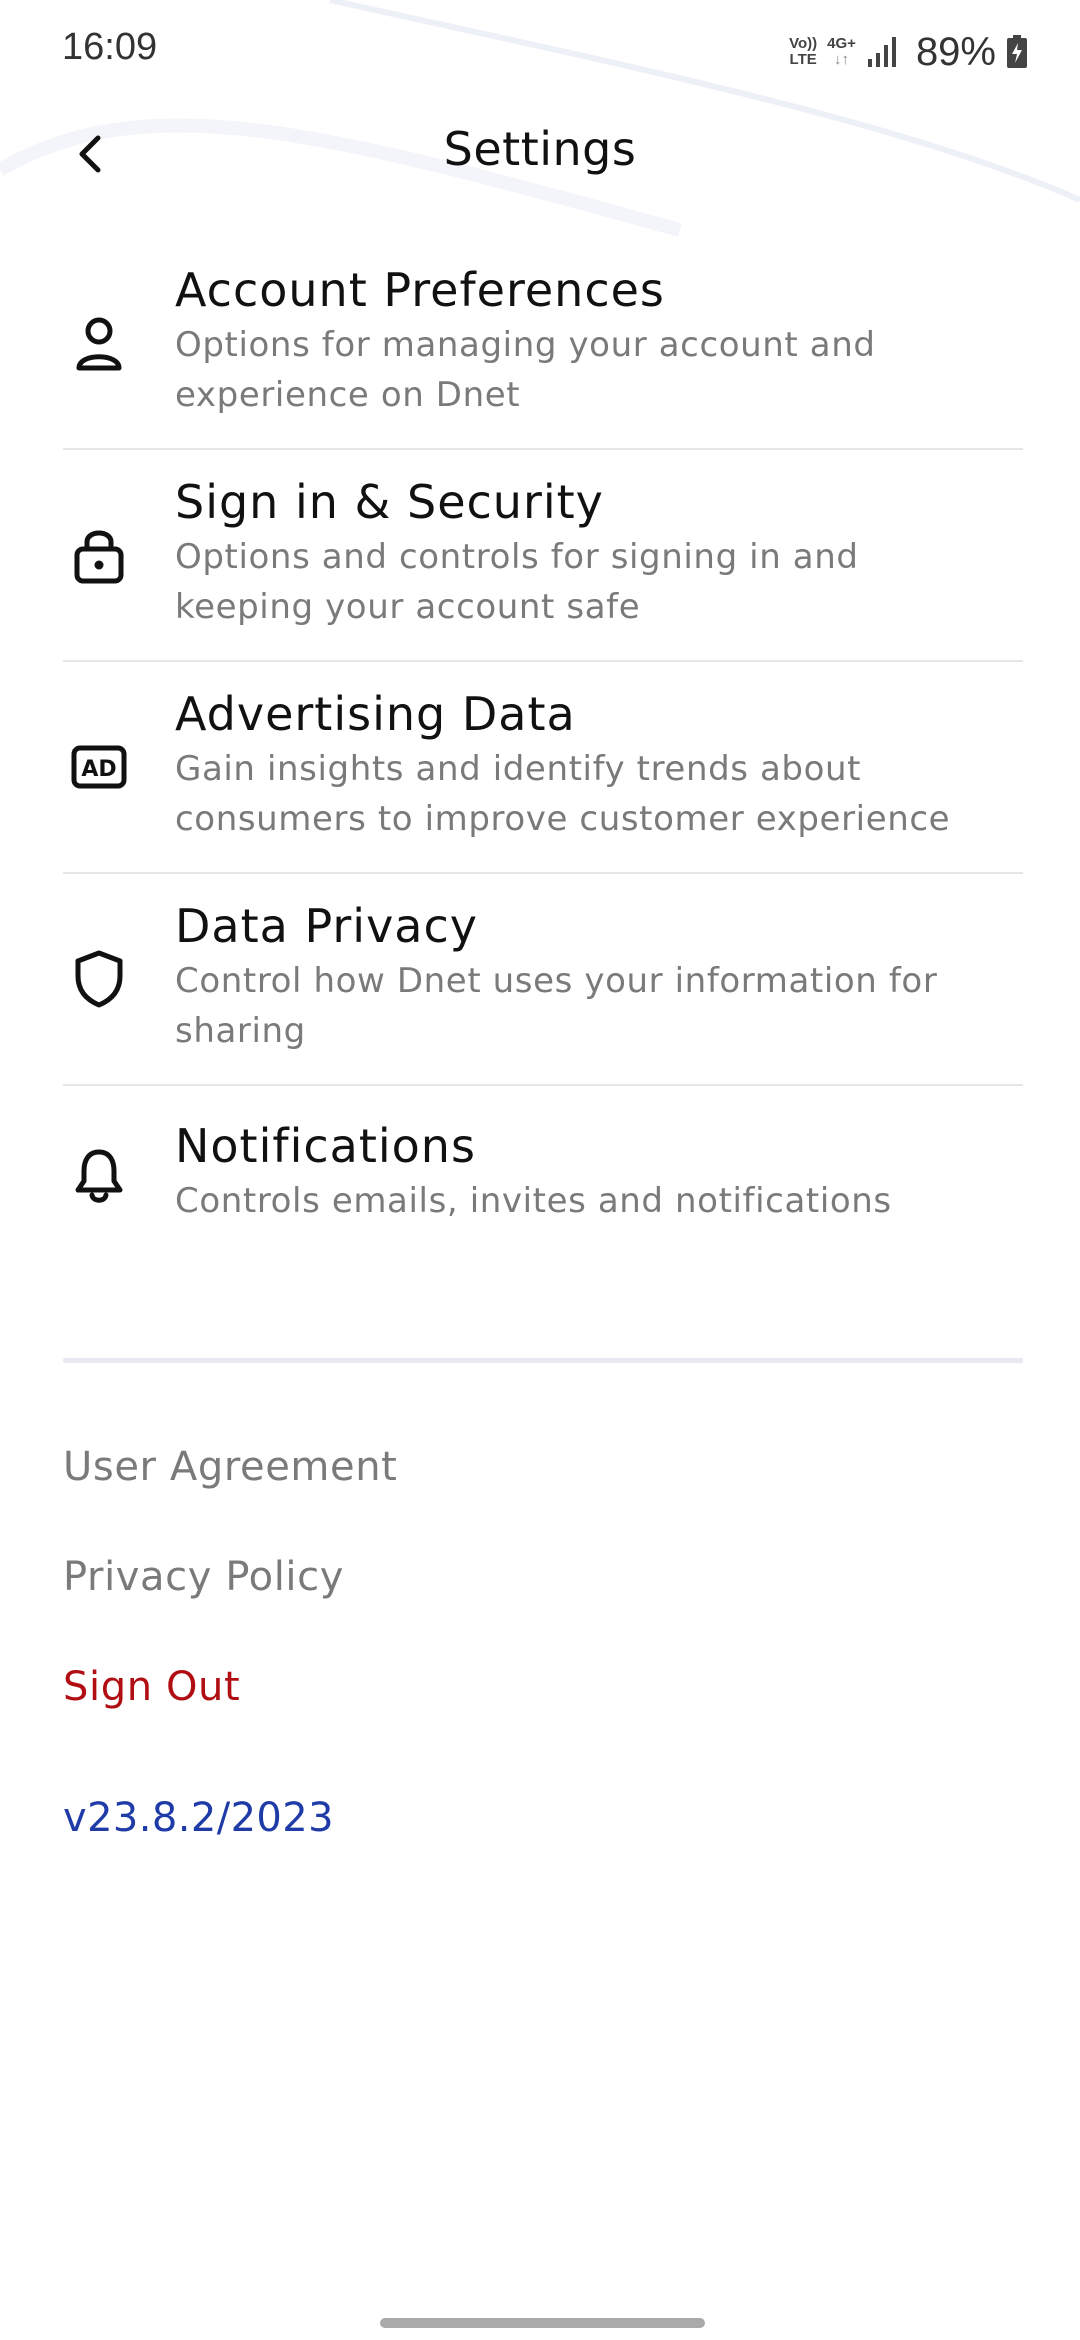  What do you see at coordinates (1017, 51) in the screenshot?
I see `battery-charging-icon` at bounding box center [1017, 51].